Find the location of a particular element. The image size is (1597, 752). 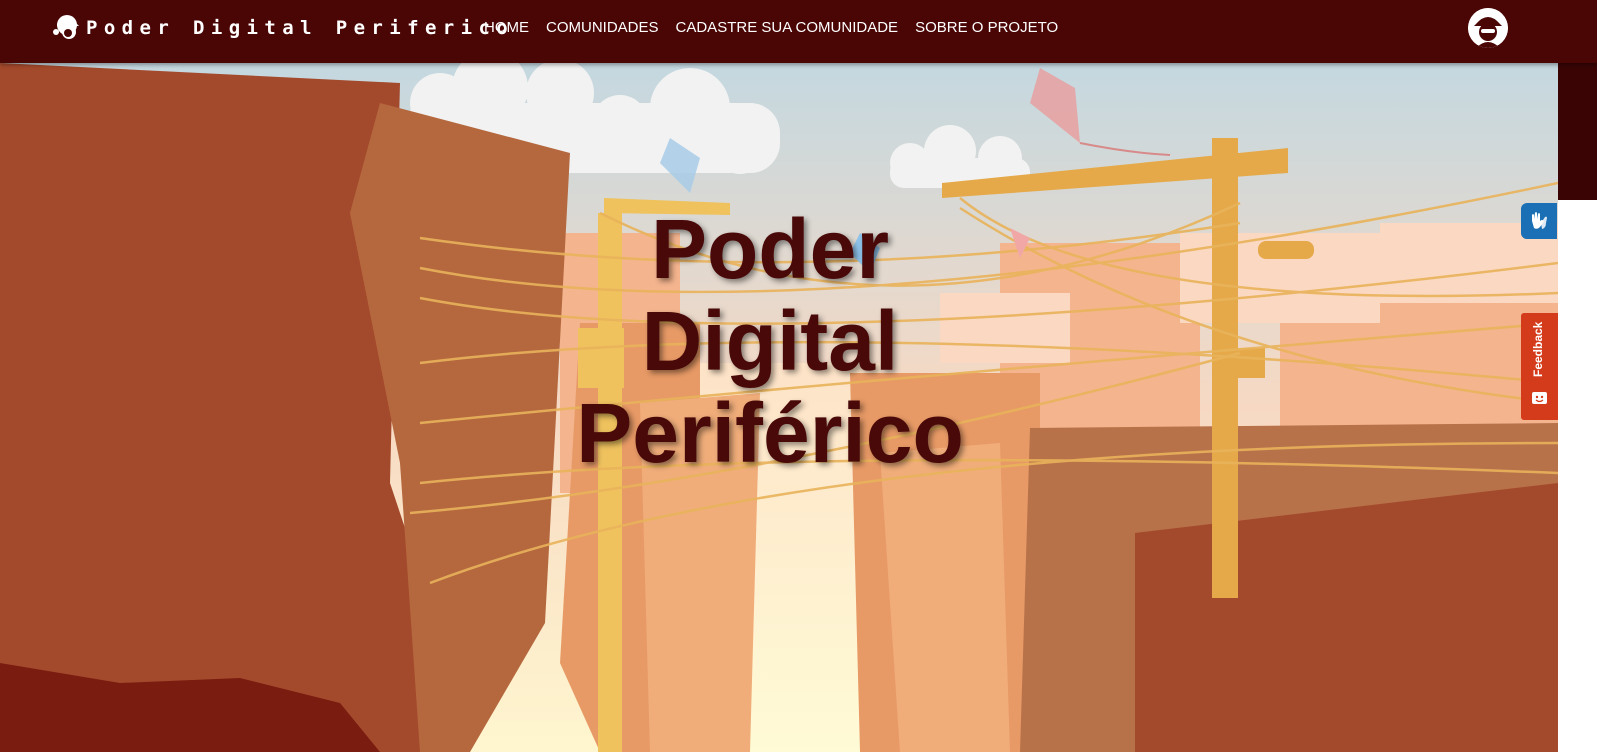

hero-title-line-3: Periférico is located at coordinates (770, 433).